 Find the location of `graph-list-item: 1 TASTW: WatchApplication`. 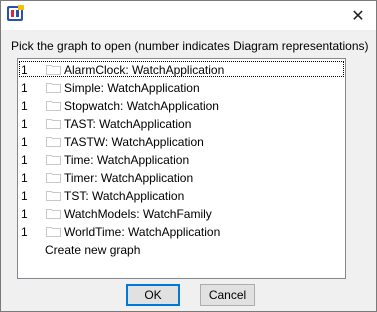

graph-list-item: 1 TASTW: WatchApplication is located at coordinates (181, 141).